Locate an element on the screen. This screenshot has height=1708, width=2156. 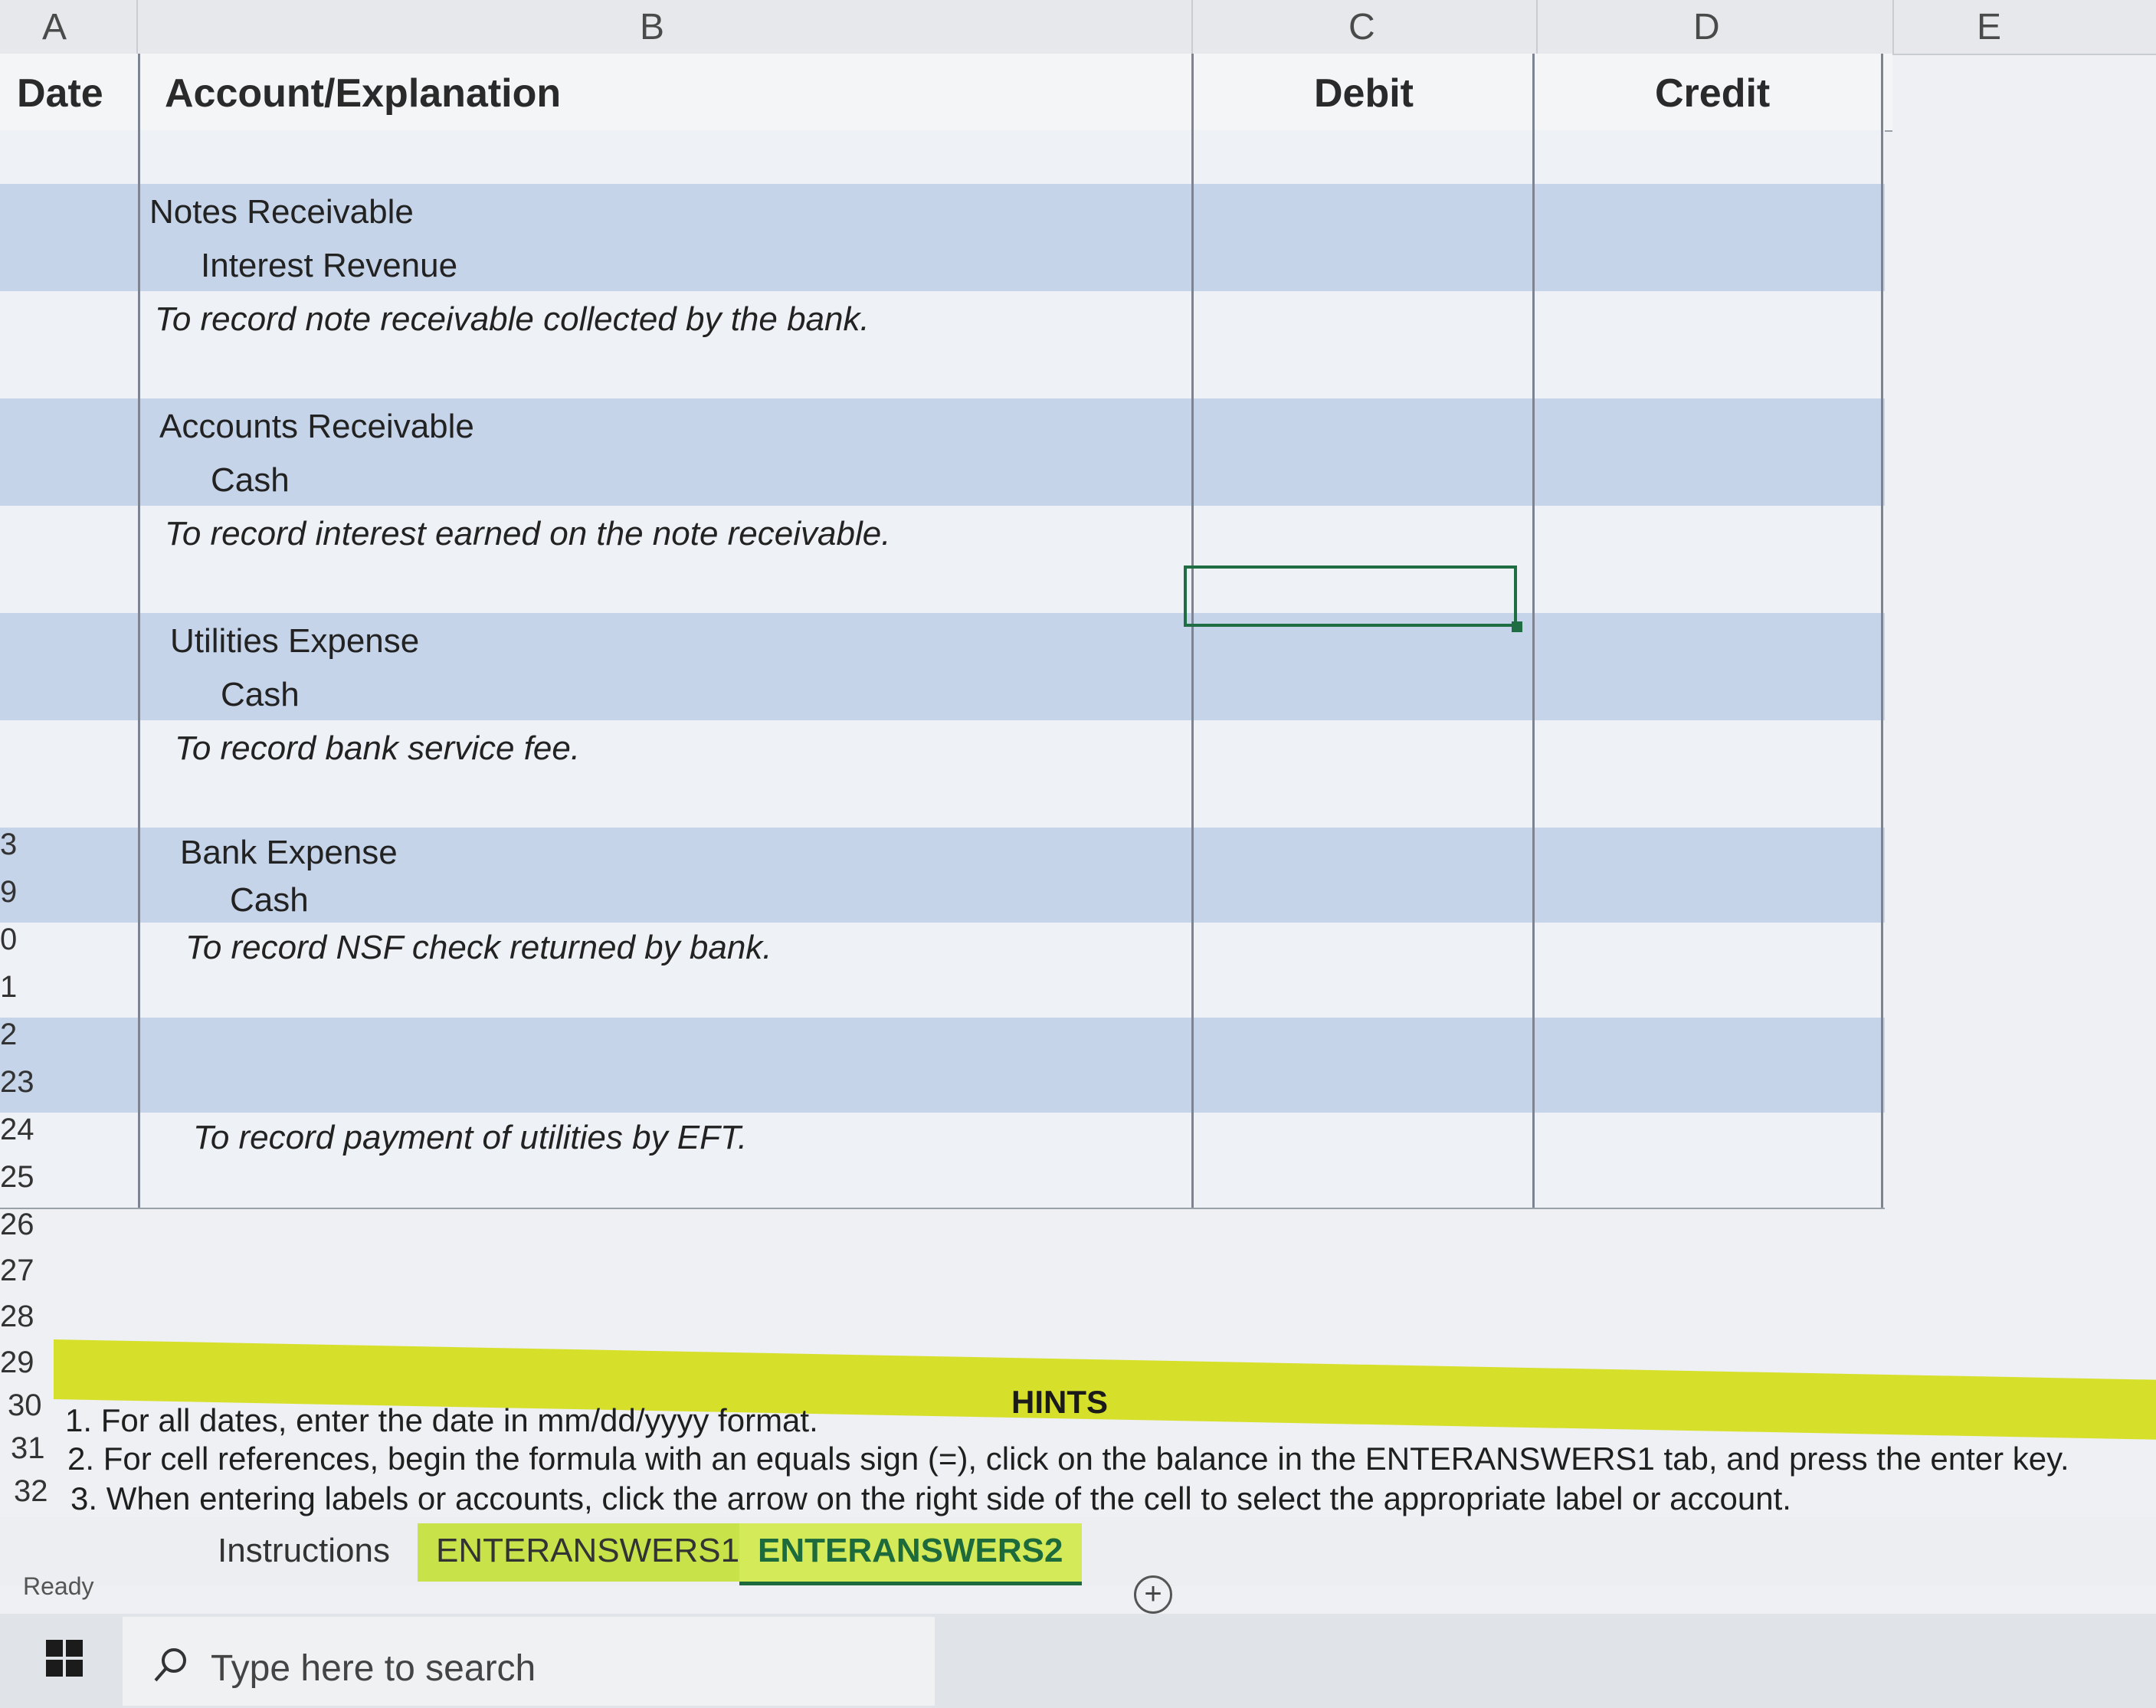
explanation-cell: To record bank service fee. is located at coordinates (377, 748).